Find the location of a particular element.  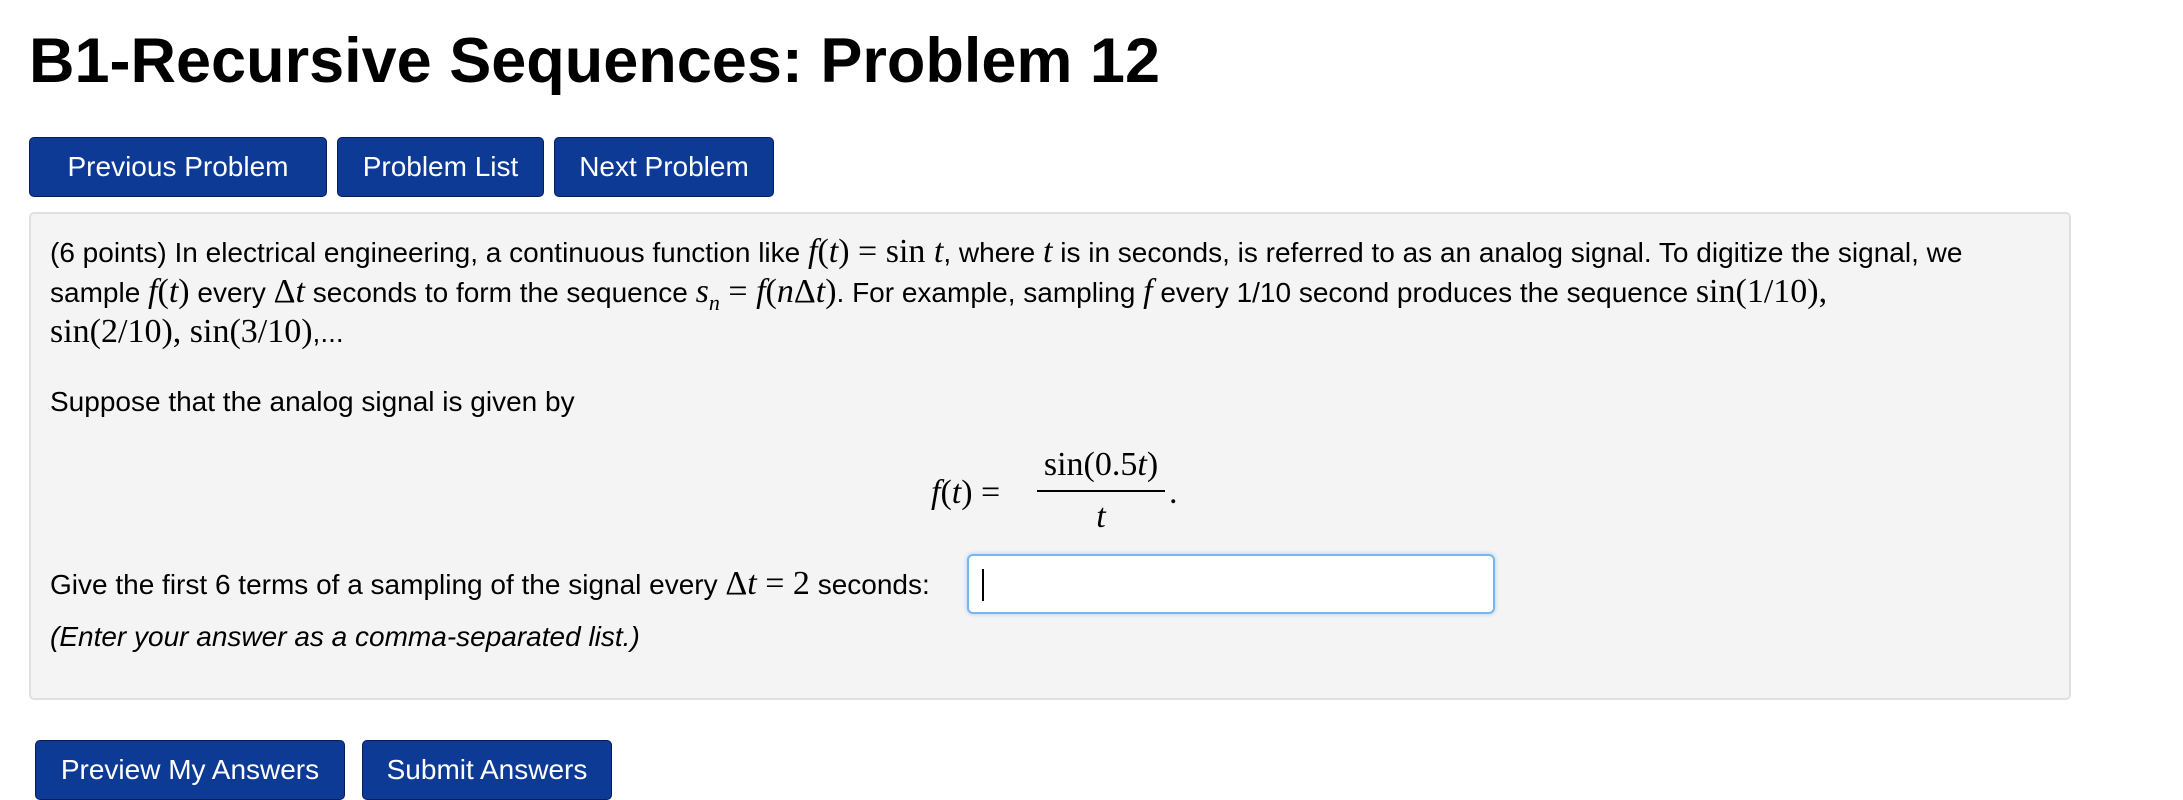

fraction: sin(0.5t) t is located at coordinates (1101, 491).